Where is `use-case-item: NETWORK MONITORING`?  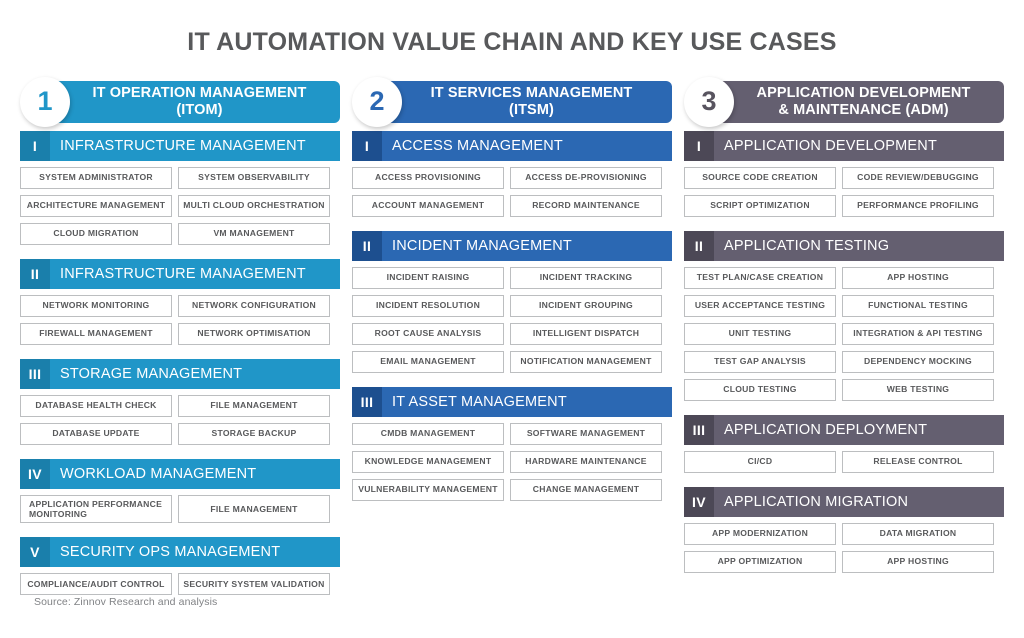 use-case-item: NETWORK MONITORING is located at coordinates (96, 305).